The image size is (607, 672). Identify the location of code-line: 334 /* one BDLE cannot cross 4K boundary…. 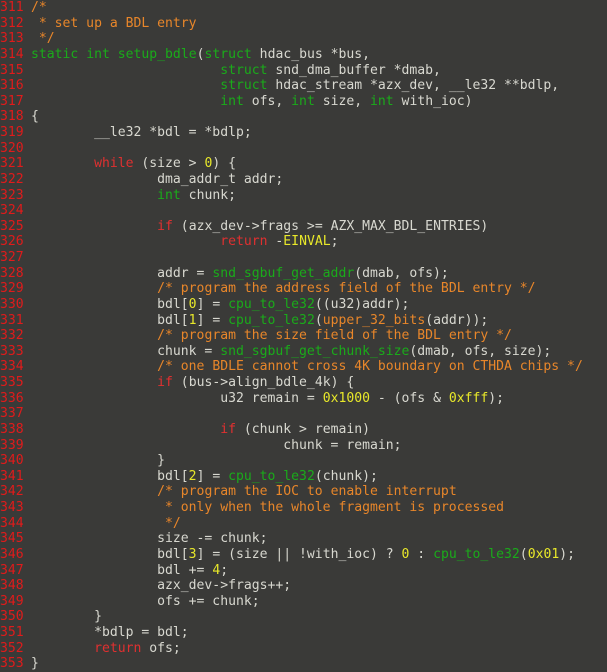
(303, 367).